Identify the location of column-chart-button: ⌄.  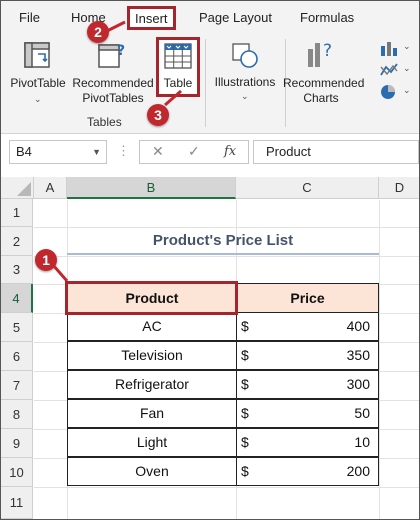
(397, 49).